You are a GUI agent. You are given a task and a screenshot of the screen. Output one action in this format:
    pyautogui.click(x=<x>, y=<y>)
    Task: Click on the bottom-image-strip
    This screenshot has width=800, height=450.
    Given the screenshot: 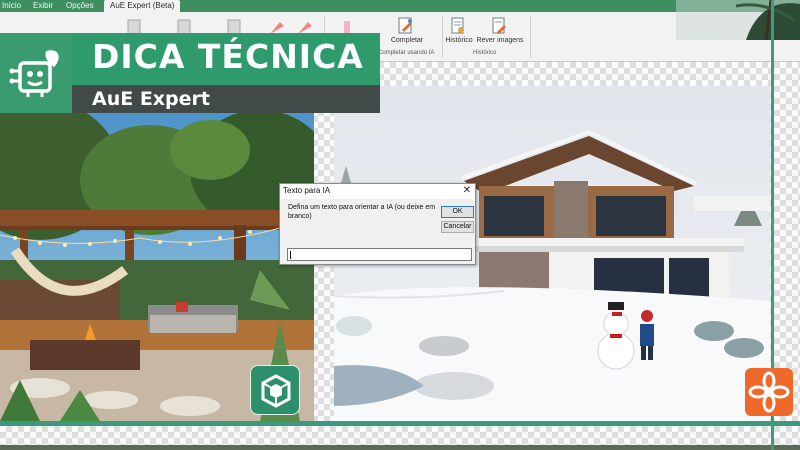 What is the action you would take?
    pyautogui.click(x=400, y=447)
    